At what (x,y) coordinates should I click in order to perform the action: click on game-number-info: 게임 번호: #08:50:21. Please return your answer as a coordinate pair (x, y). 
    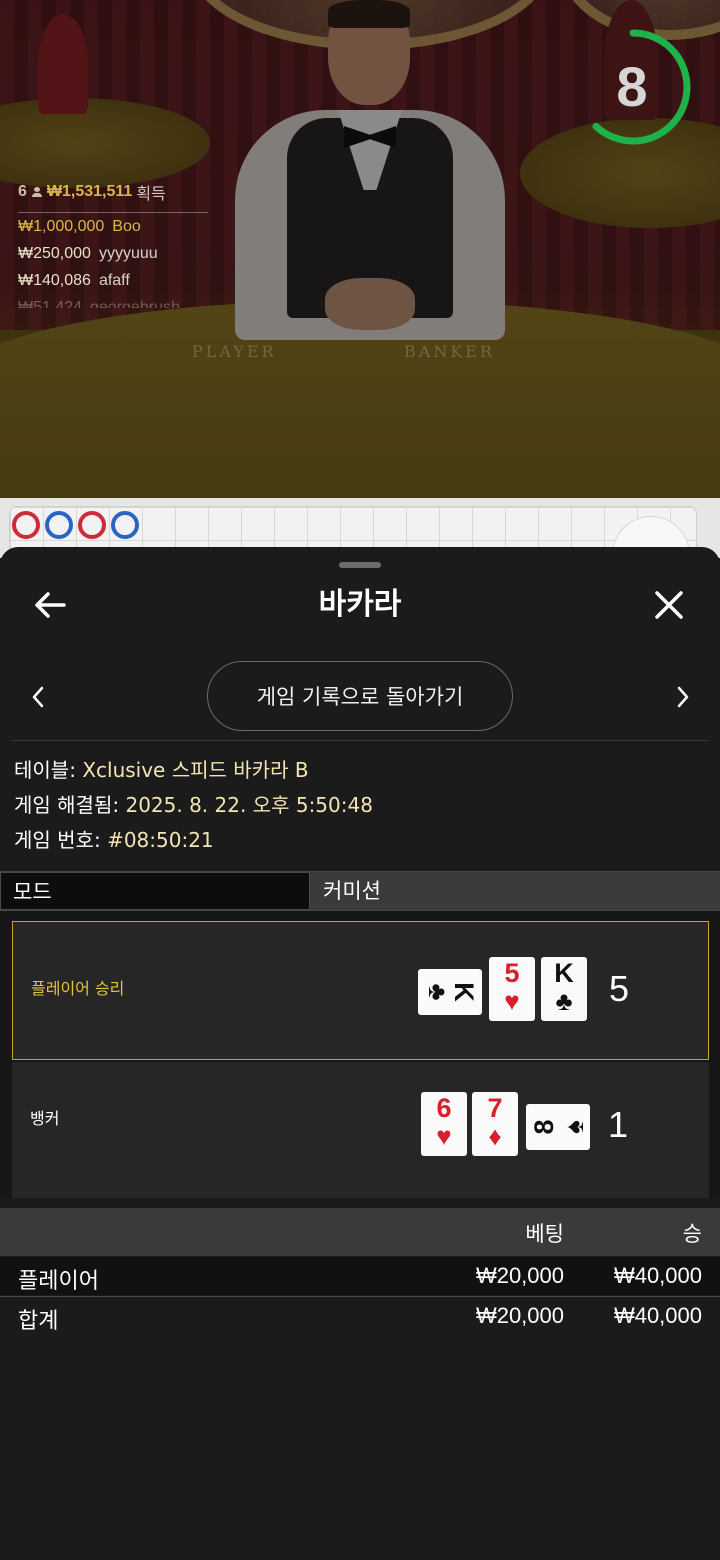
    Looking at the image, I should click on (193, 840).